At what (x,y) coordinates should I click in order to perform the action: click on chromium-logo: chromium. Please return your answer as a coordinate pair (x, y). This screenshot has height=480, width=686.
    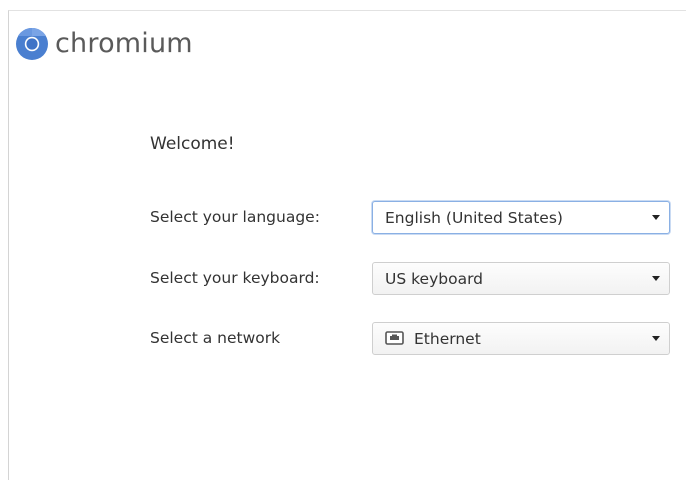
    Looking at the image, I should click on (104, 44).